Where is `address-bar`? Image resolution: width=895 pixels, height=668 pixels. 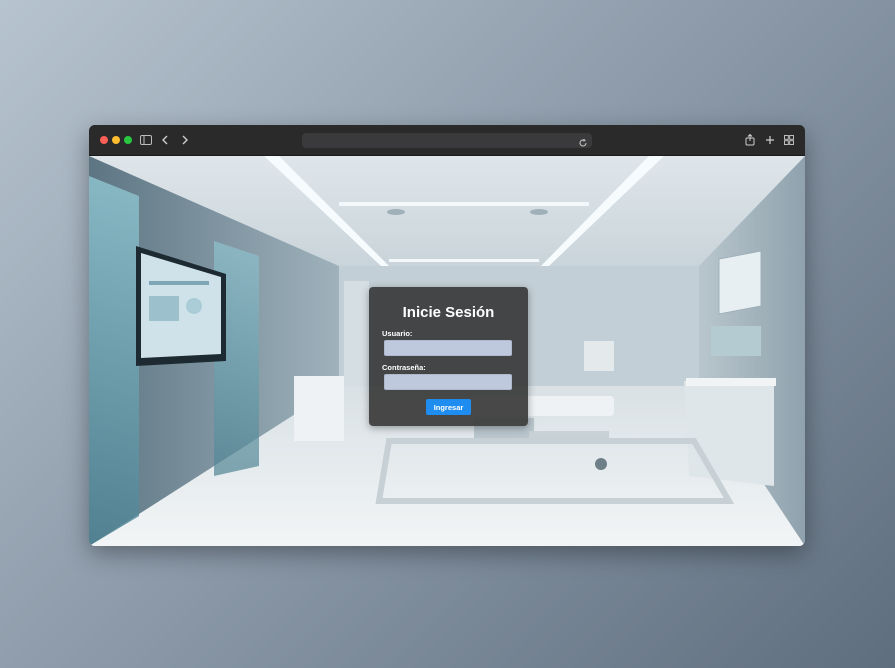 address-bar is located at coordinates (447, 140).